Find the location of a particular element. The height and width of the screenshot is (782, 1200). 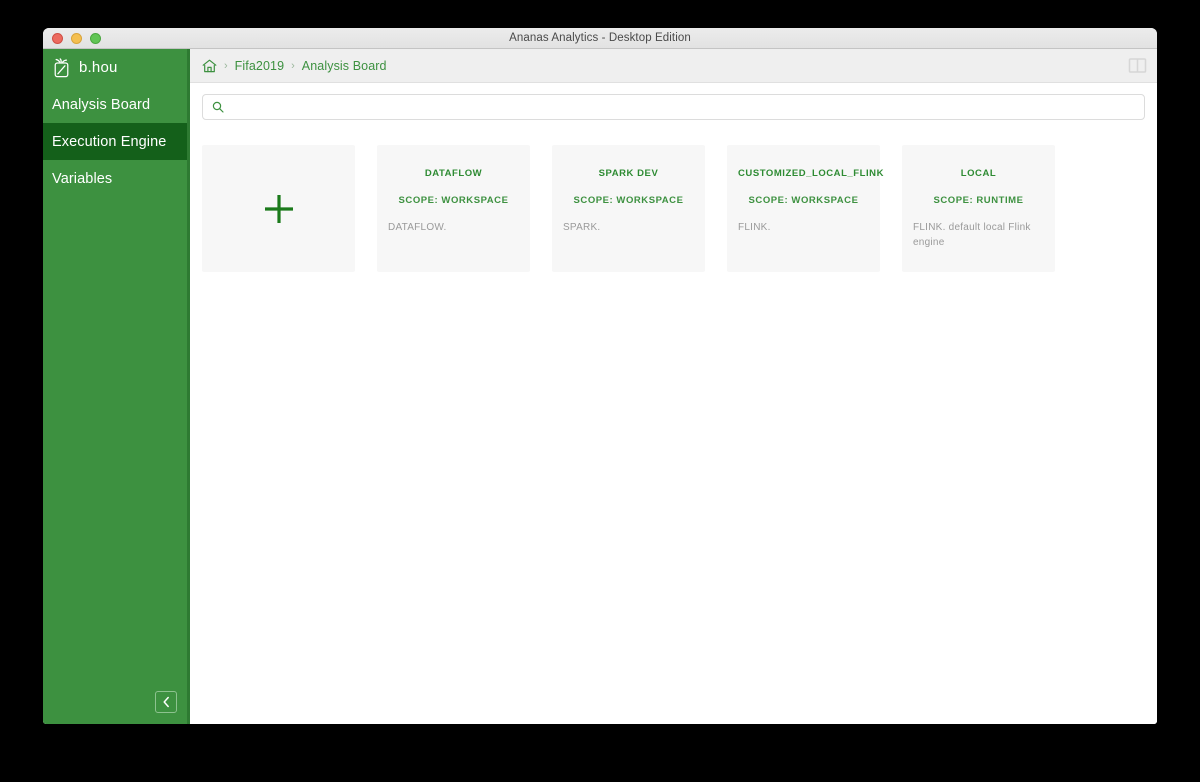

breadcrumb: › Fifa2019 › Analysis Board is located at coordinates (294, 66).